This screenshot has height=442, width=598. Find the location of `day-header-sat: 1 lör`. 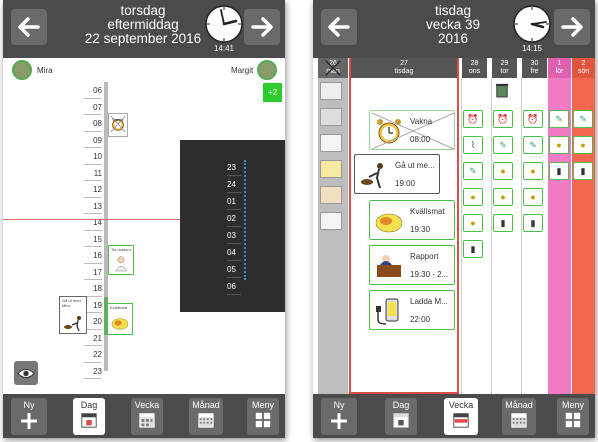

day-header-sat: 1 lör is located at coordinates (559, 68).